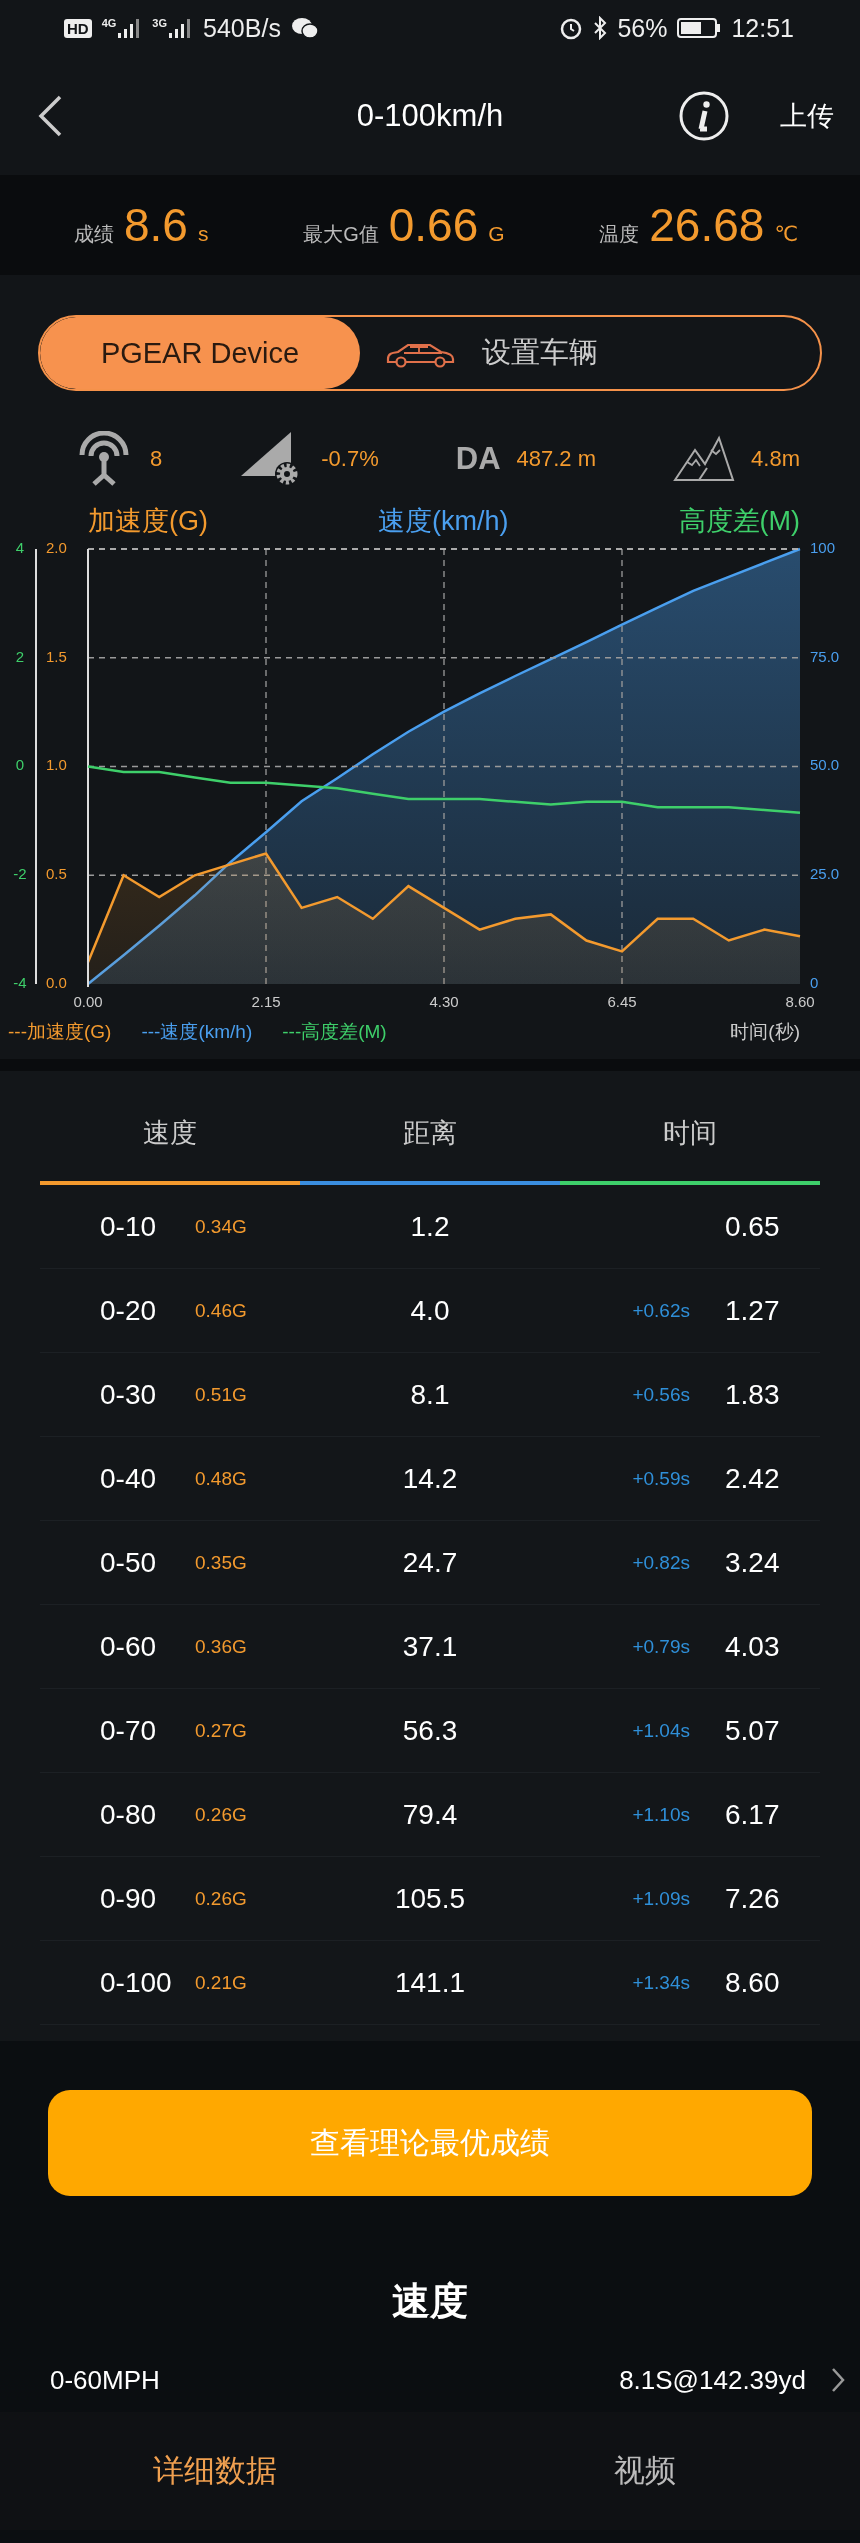 This screenshot has width=860, height=2543. I want to click on bottom-tab: 详细数据, so click(215, 2471).